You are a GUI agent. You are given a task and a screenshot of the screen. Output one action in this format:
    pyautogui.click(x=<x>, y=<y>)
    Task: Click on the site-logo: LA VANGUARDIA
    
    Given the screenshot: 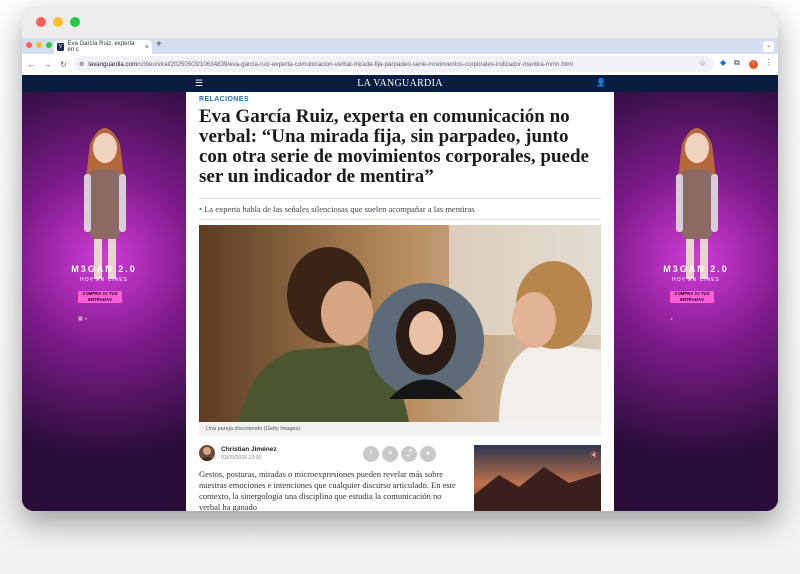 What is the action you would take?
    pyautogui.click(x=400, y=83)
    